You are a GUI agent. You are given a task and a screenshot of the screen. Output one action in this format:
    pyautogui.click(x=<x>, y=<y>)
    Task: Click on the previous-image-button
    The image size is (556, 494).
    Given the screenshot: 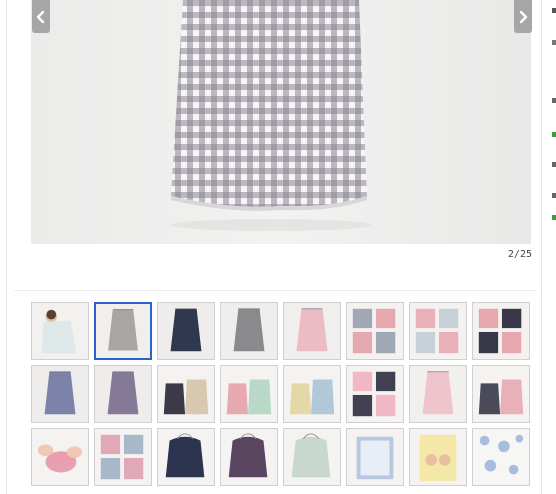 What is the action you would take?
    pyautogui.click(x=41, y=16)
    